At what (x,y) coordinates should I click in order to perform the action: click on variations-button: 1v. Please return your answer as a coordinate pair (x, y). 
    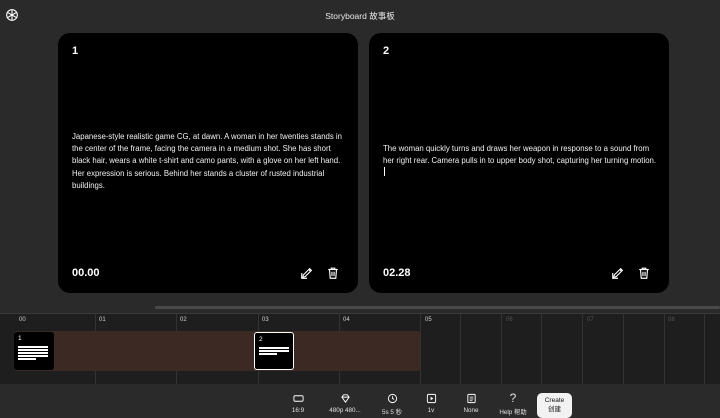
    Looking at the image, I should click on (431, 403).